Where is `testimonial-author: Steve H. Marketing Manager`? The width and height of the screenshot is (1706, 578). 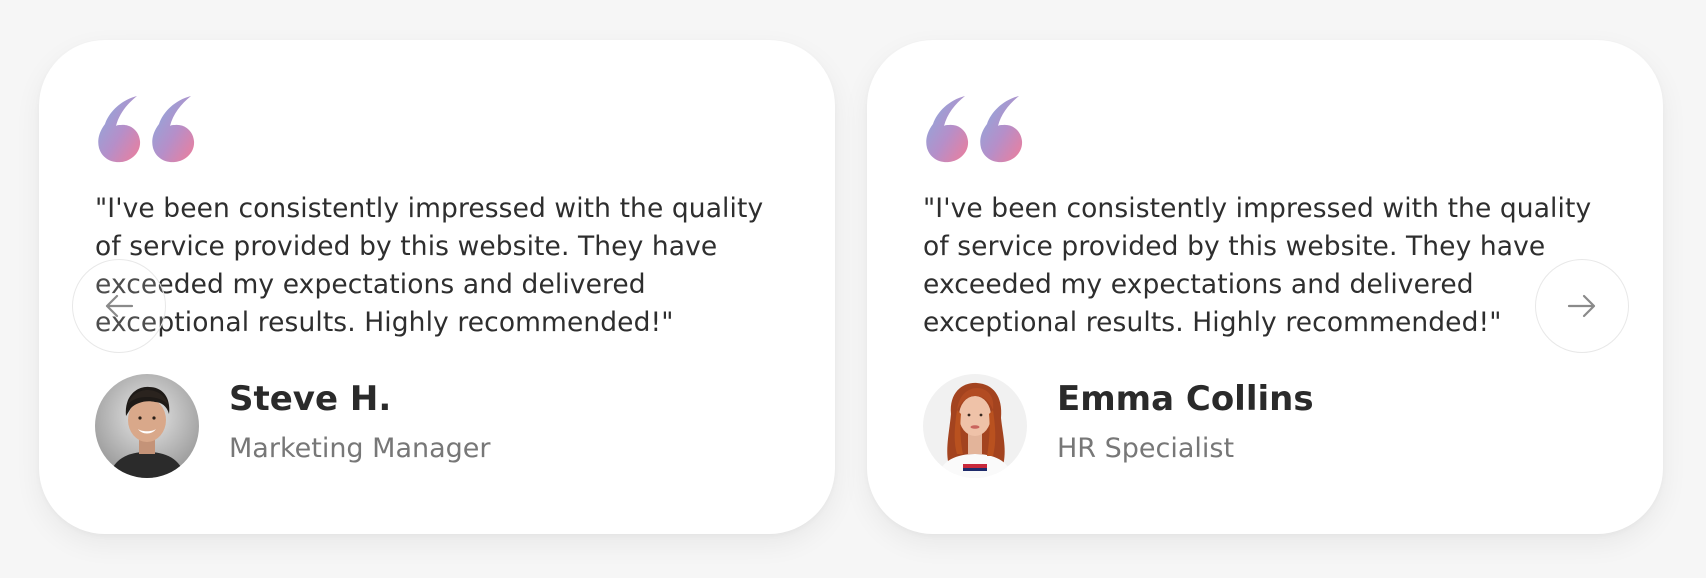
testimonial-author: Steve H. Marketing Manager is located at coordinates (293, 426).